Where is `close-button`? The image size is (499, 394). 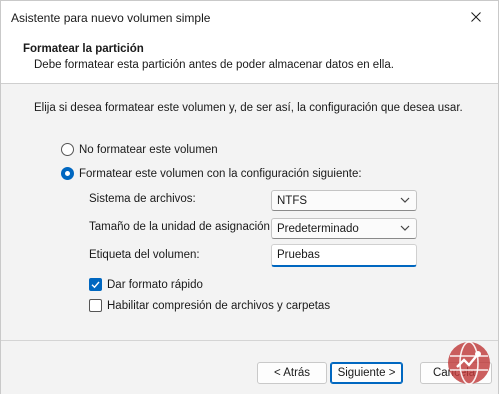 close-button is located at coordinates (476, 17).